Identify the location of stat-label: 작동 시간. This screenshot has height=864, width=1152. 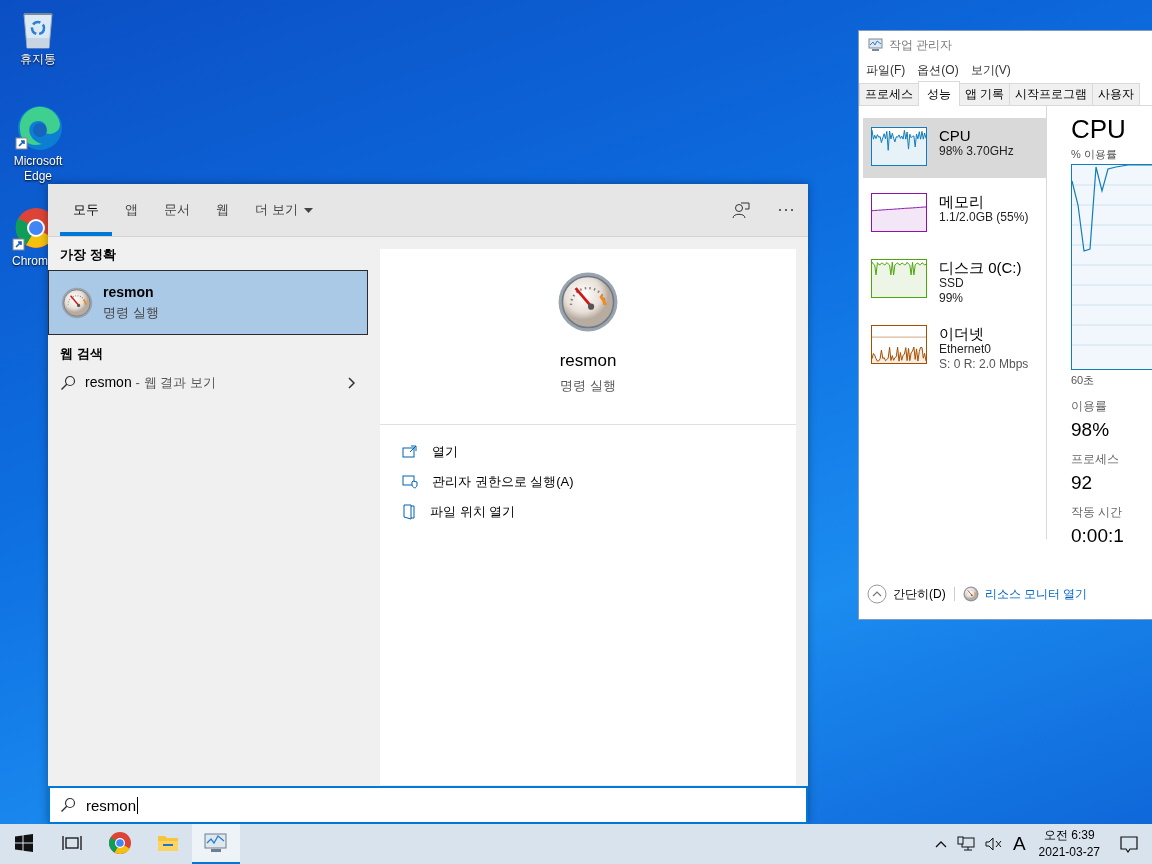
(1097, 512).